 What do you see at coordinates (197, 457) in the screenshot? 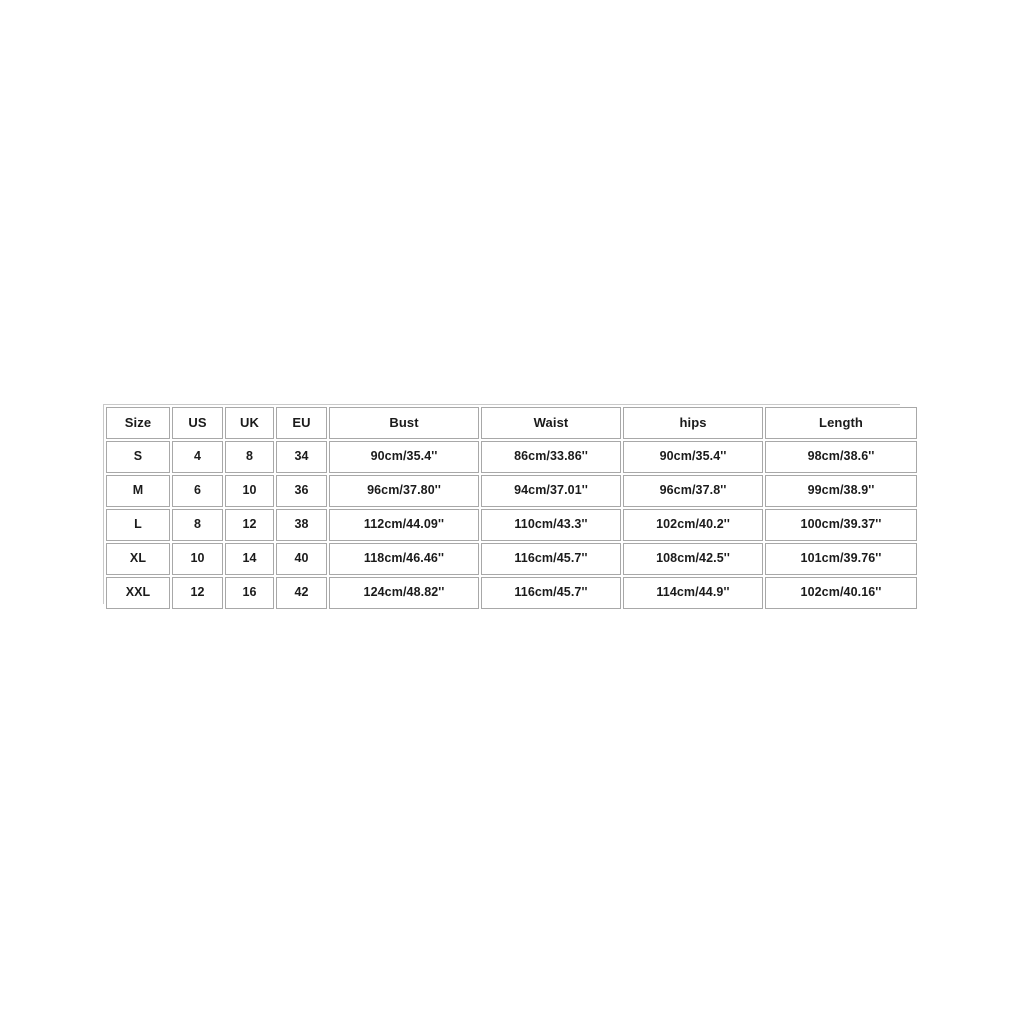
I see `cell-us: 4` at bounding box center [197, 457].